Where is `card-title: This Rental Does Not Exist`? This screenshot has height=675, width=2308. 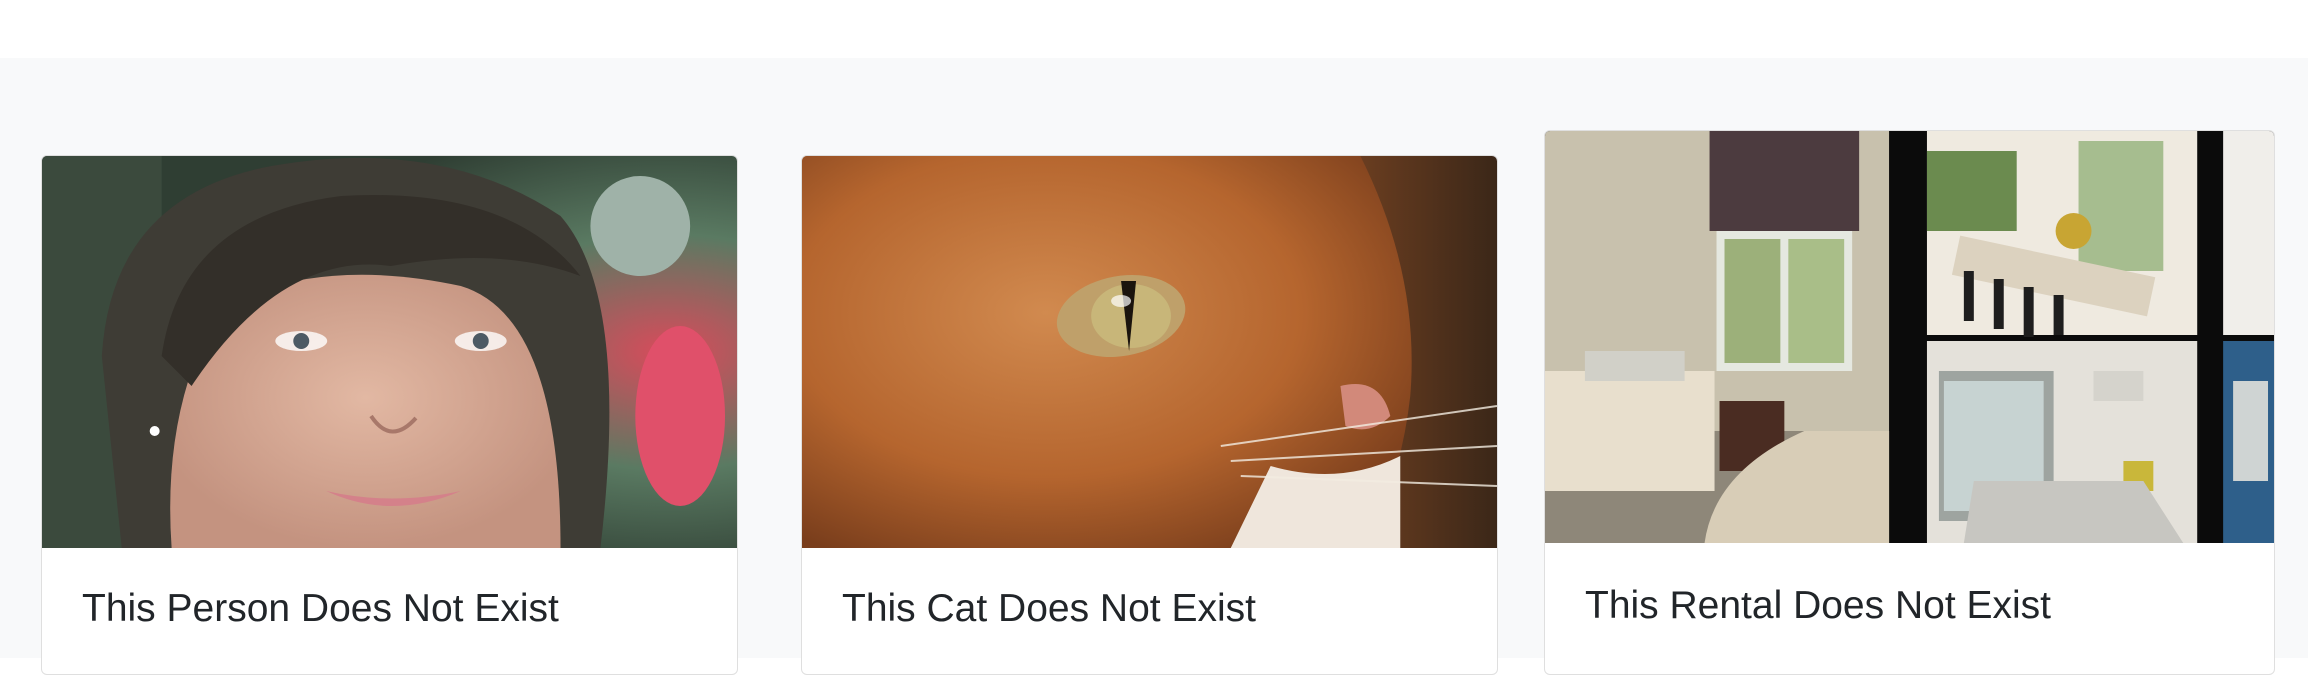
card-title: This Rental Does Not Exist is located at coordinates (1818, 606).